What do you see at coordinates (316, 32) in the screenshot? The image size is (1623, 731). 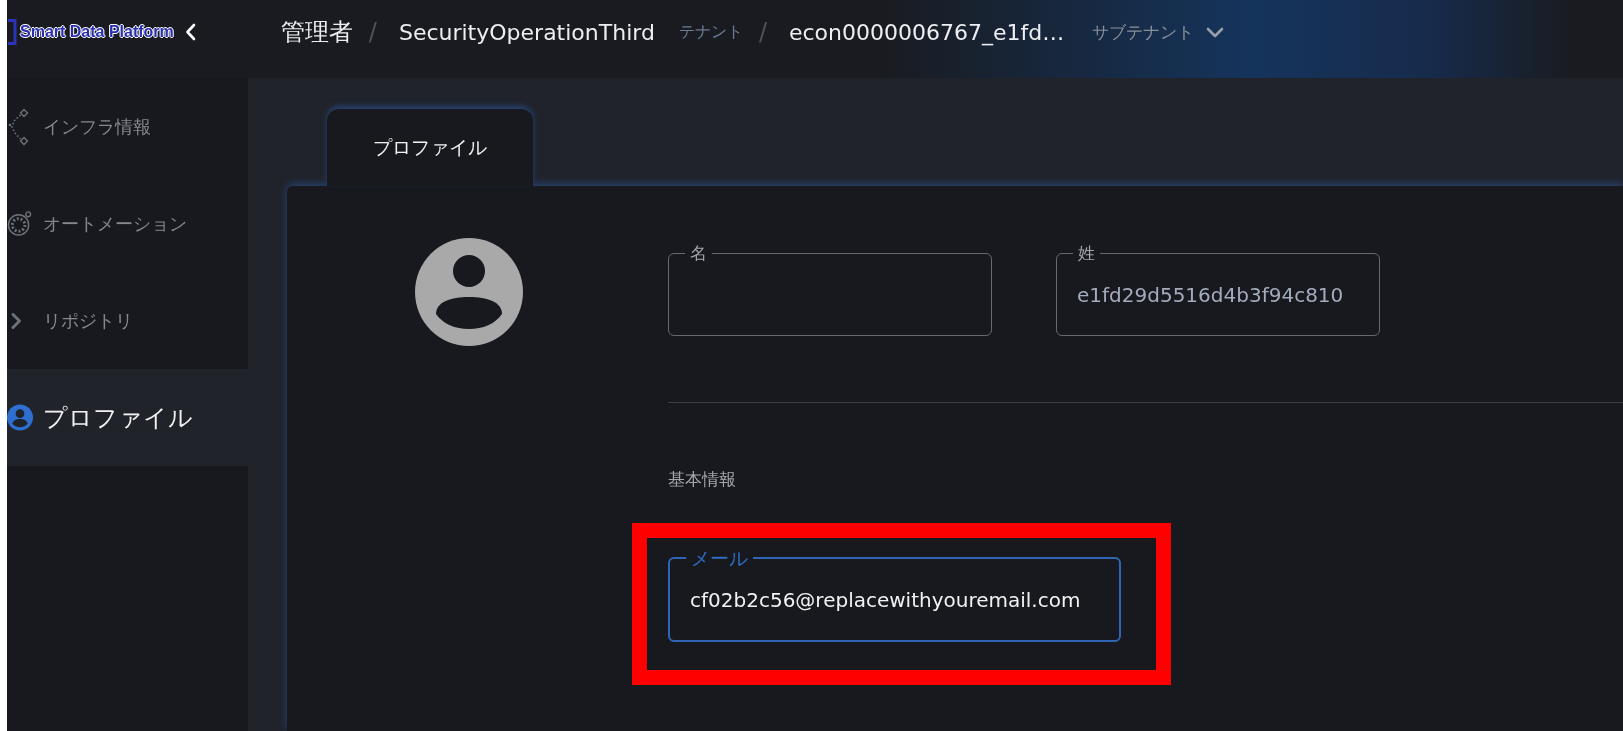 I see `breadcrumb-link: 管理者` at bounding box center [316, 32].